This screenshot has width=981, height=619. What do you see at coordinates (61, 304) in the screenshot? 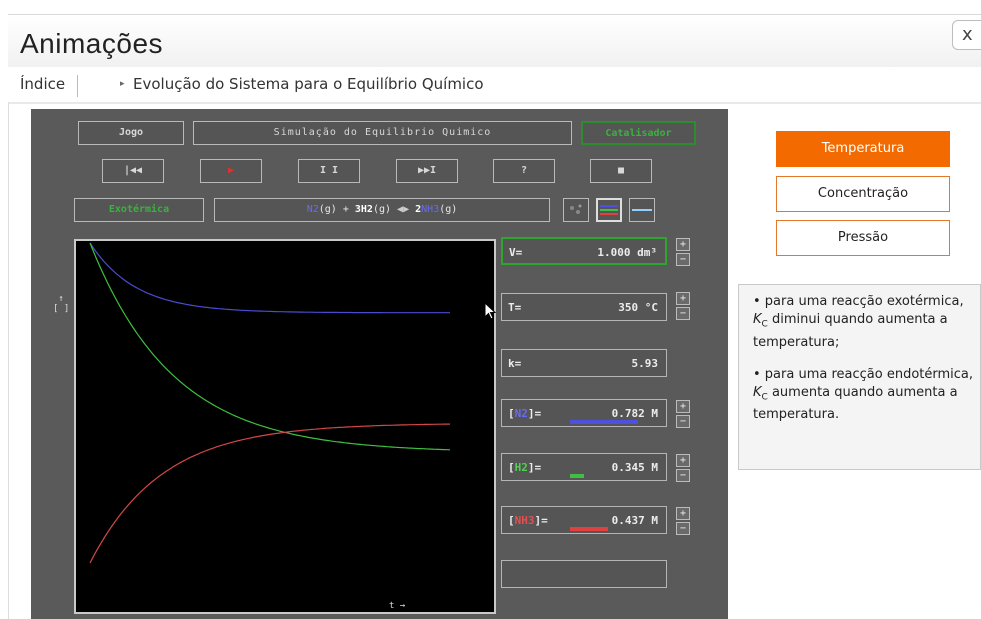
I see `y-axis-label: ↑[ ]` at bounding box center [61, 304].